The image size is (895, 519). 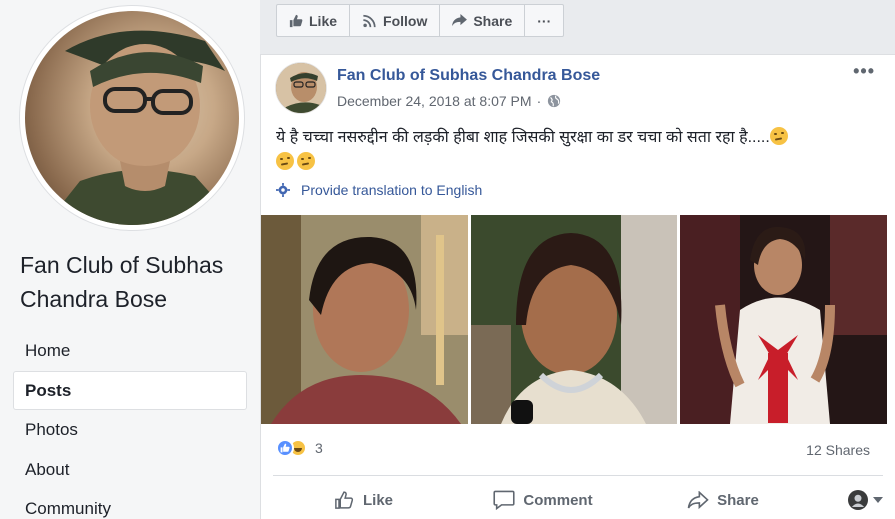 I want to click on globe-icon, so click(x=554, y=101).